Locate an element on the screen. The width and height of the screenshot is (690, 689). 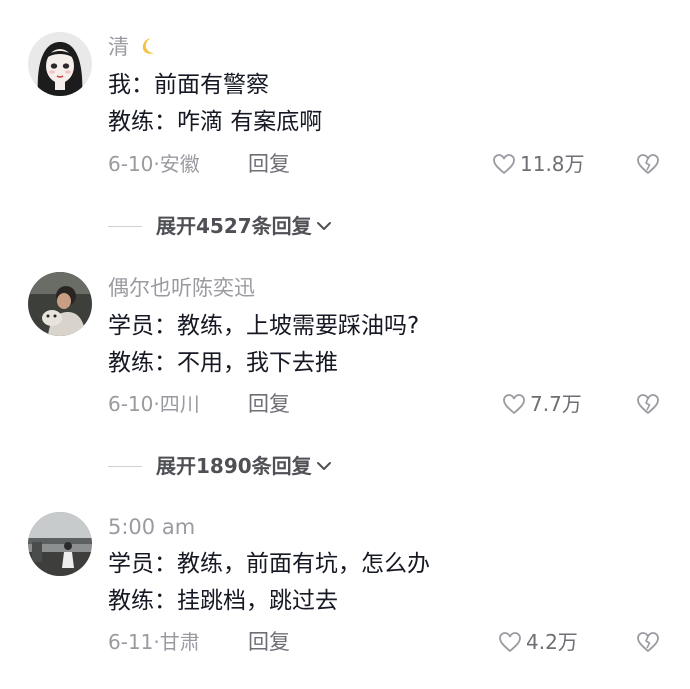
username: 5:00 am is located at coordinates (151, 527).